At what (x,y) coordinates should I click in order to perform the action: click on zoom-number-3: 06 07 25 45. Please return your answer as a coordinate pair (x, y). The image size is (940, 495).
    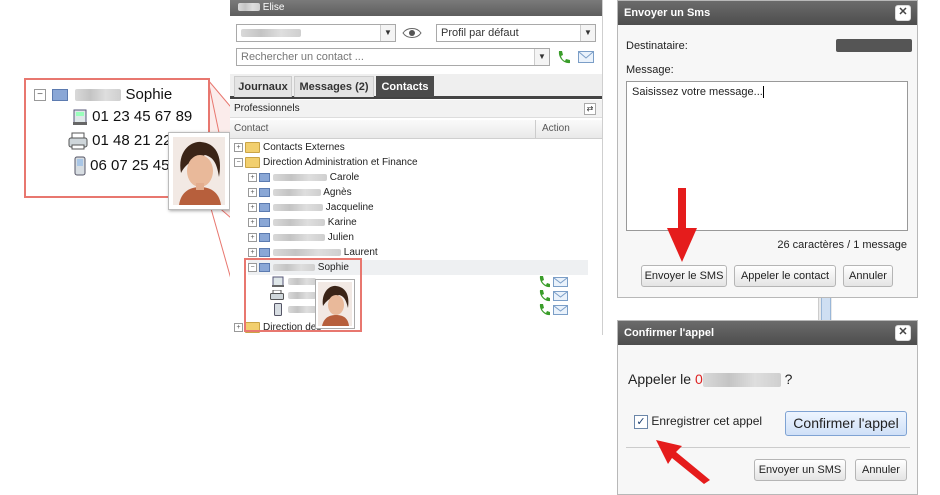
    Looking at the image, I should click on (130, 165).